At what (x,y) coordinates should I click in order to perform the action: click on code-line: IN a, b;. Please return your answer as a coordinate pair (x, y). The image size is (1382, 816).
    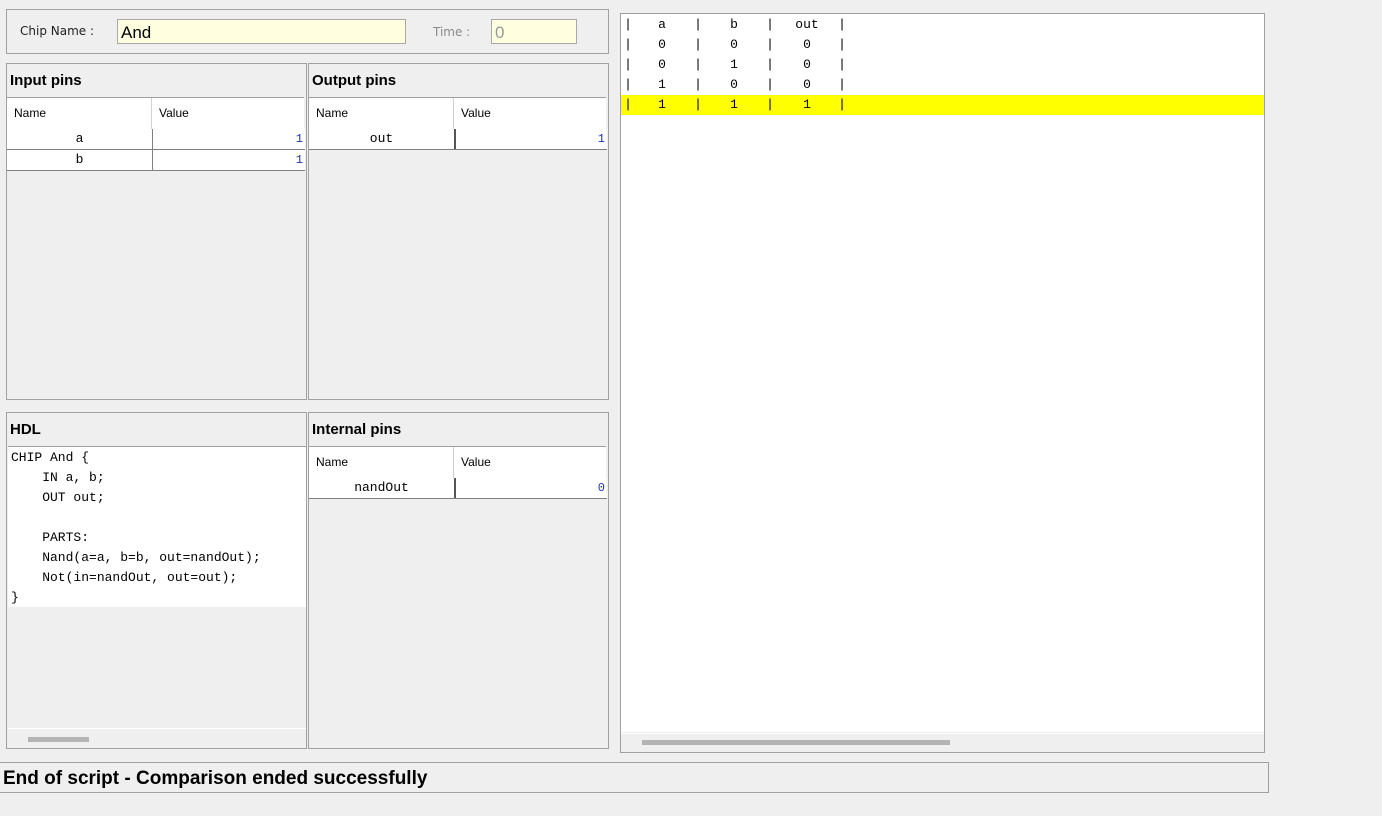
    Looking at the image, I should click on (58, 477).